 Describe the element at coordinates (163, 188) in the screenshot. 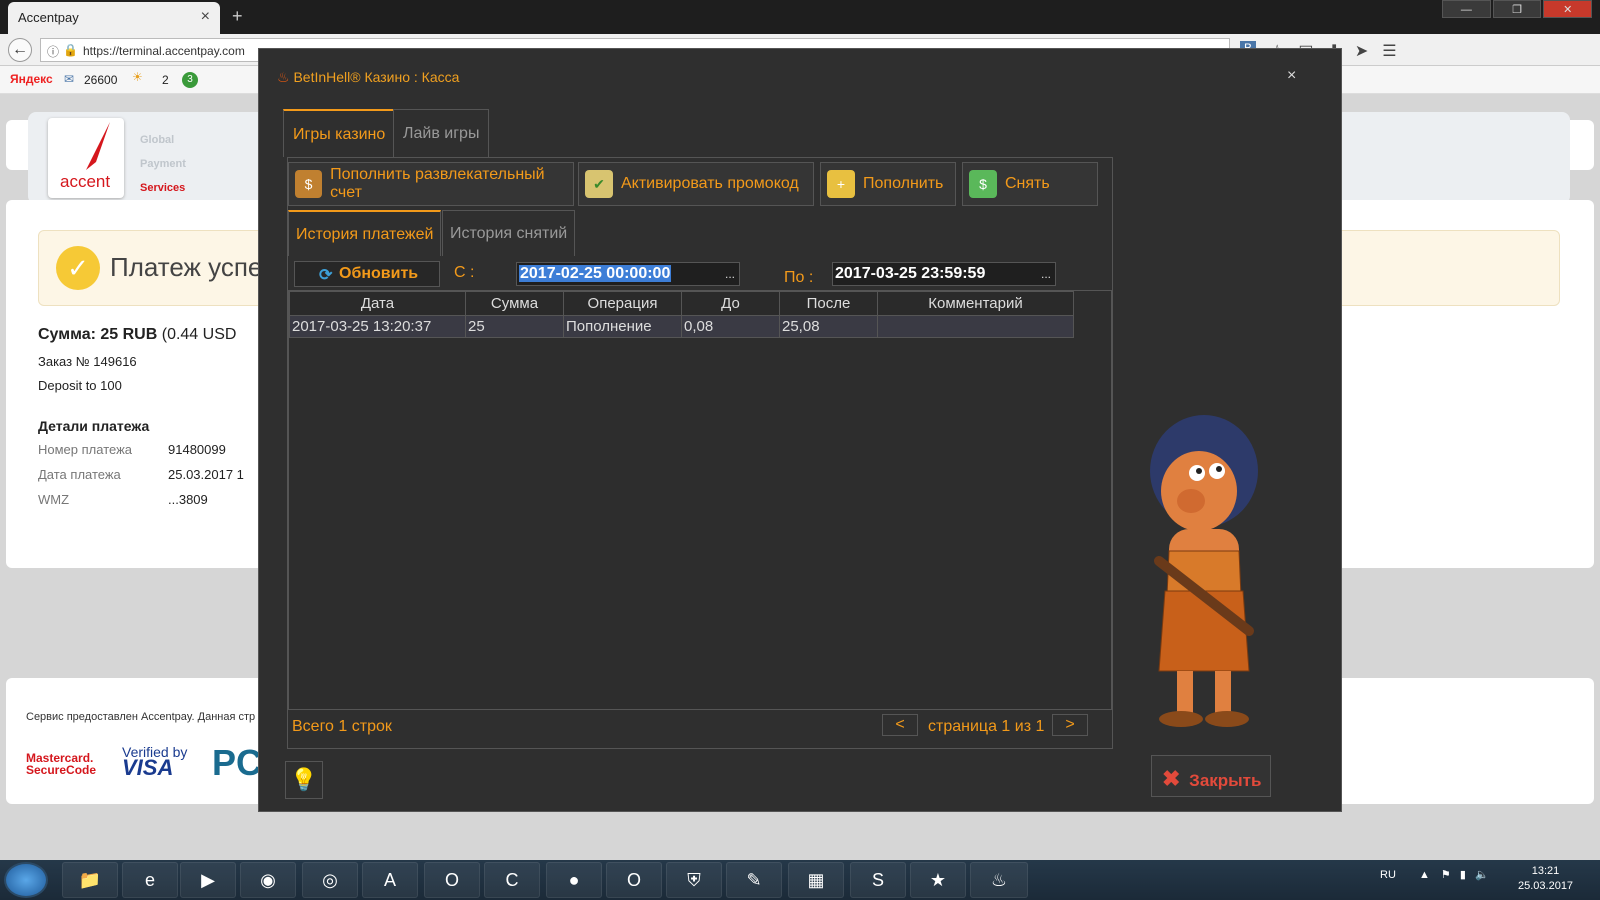

I see `gps-services: Services` at that location.